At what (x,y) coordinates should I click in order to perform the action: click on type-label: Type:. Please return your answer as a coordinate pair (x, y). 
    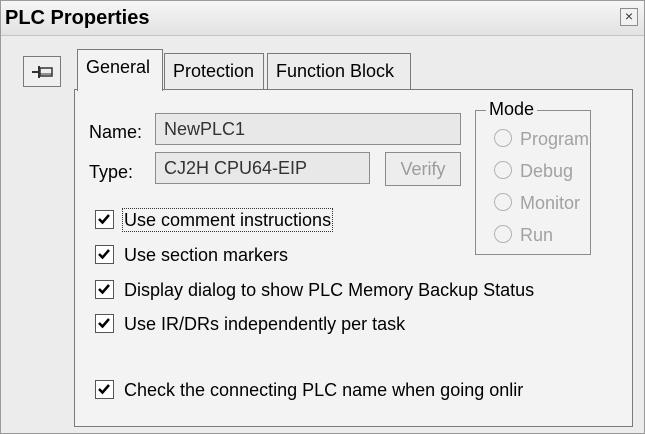
    Looking at the image, I should click on (111, 172).